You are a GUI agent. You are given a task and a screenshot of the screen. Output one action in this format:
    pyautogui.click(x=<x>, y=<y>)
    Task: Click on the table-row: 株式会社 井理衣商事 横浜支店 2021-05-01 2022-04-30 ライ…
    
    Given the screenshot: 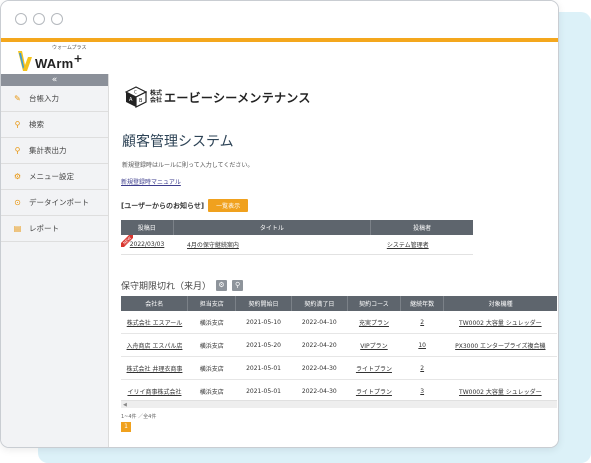 What is the action you would take?
    pyautogui.click(x=339, y=368)
    